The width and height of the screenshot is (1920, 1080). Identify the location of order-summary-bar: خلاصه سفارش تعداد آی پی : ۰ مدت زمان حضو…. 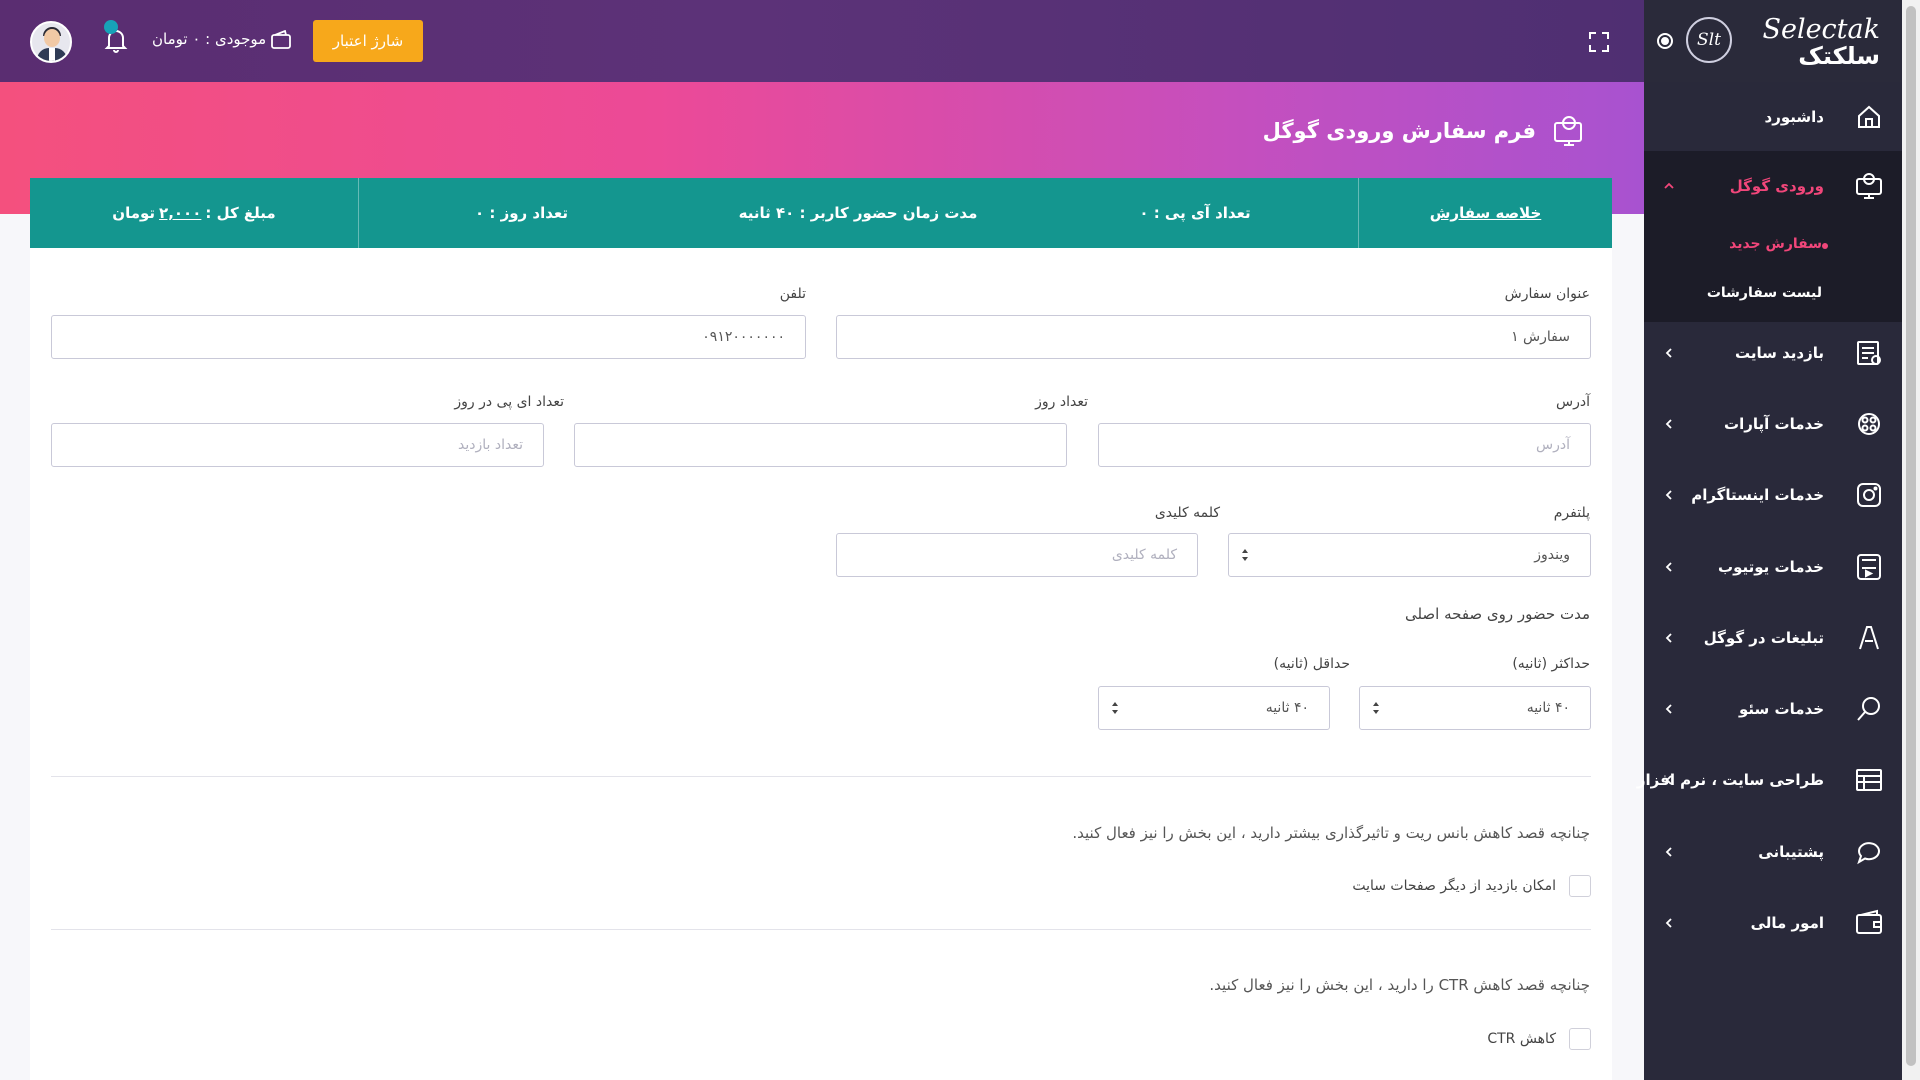
(821, 213).